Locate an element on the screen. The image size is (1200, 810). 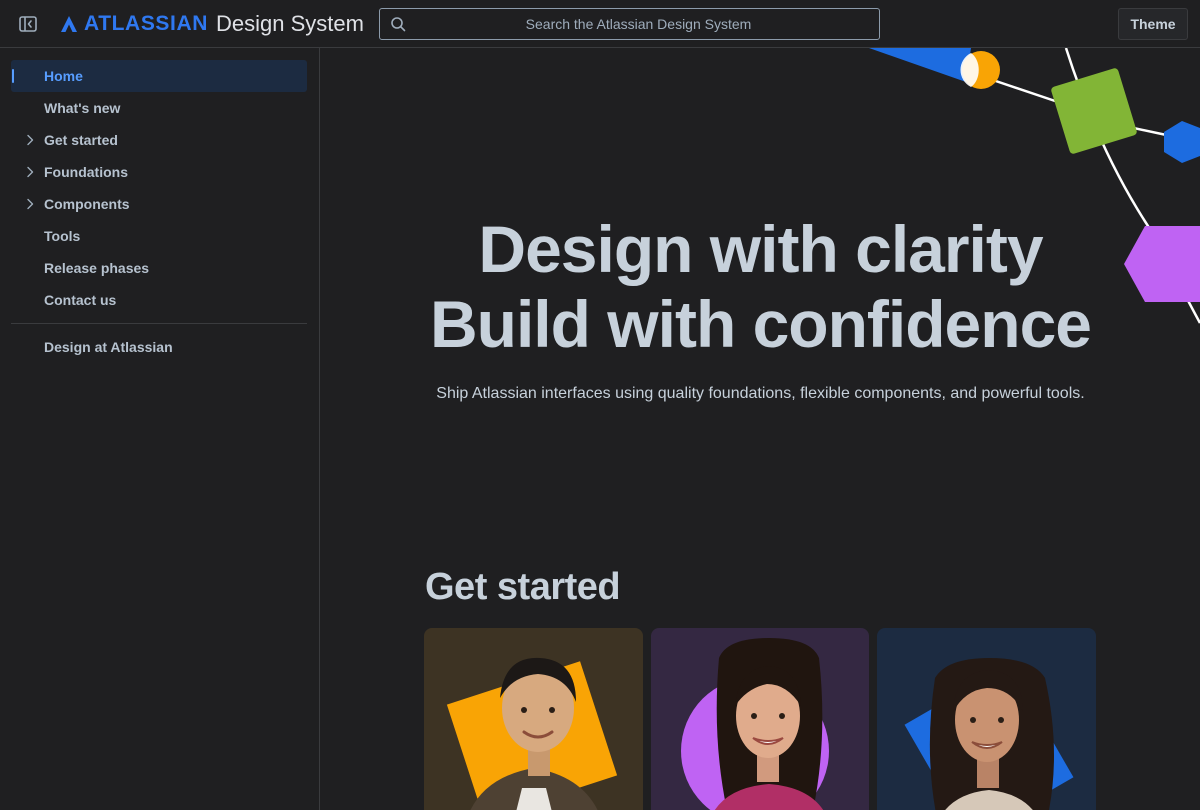
atlassian-logo-icon is located at coordinates (69, 24).